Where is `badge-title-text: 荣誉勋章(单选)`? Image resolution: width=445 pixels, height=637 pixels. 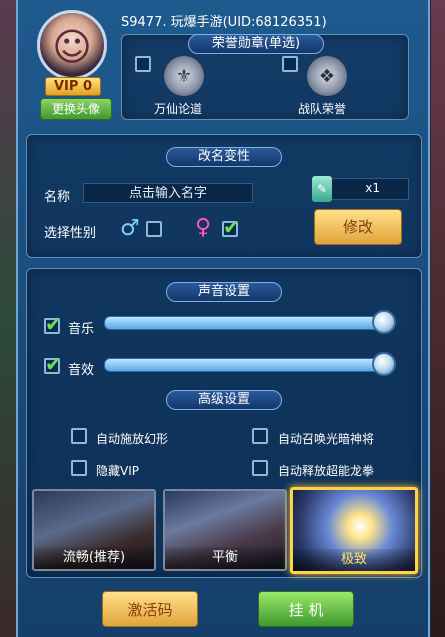
badge-title-text: 荣誉勋章(单选) is located at coordinates (256, 43).